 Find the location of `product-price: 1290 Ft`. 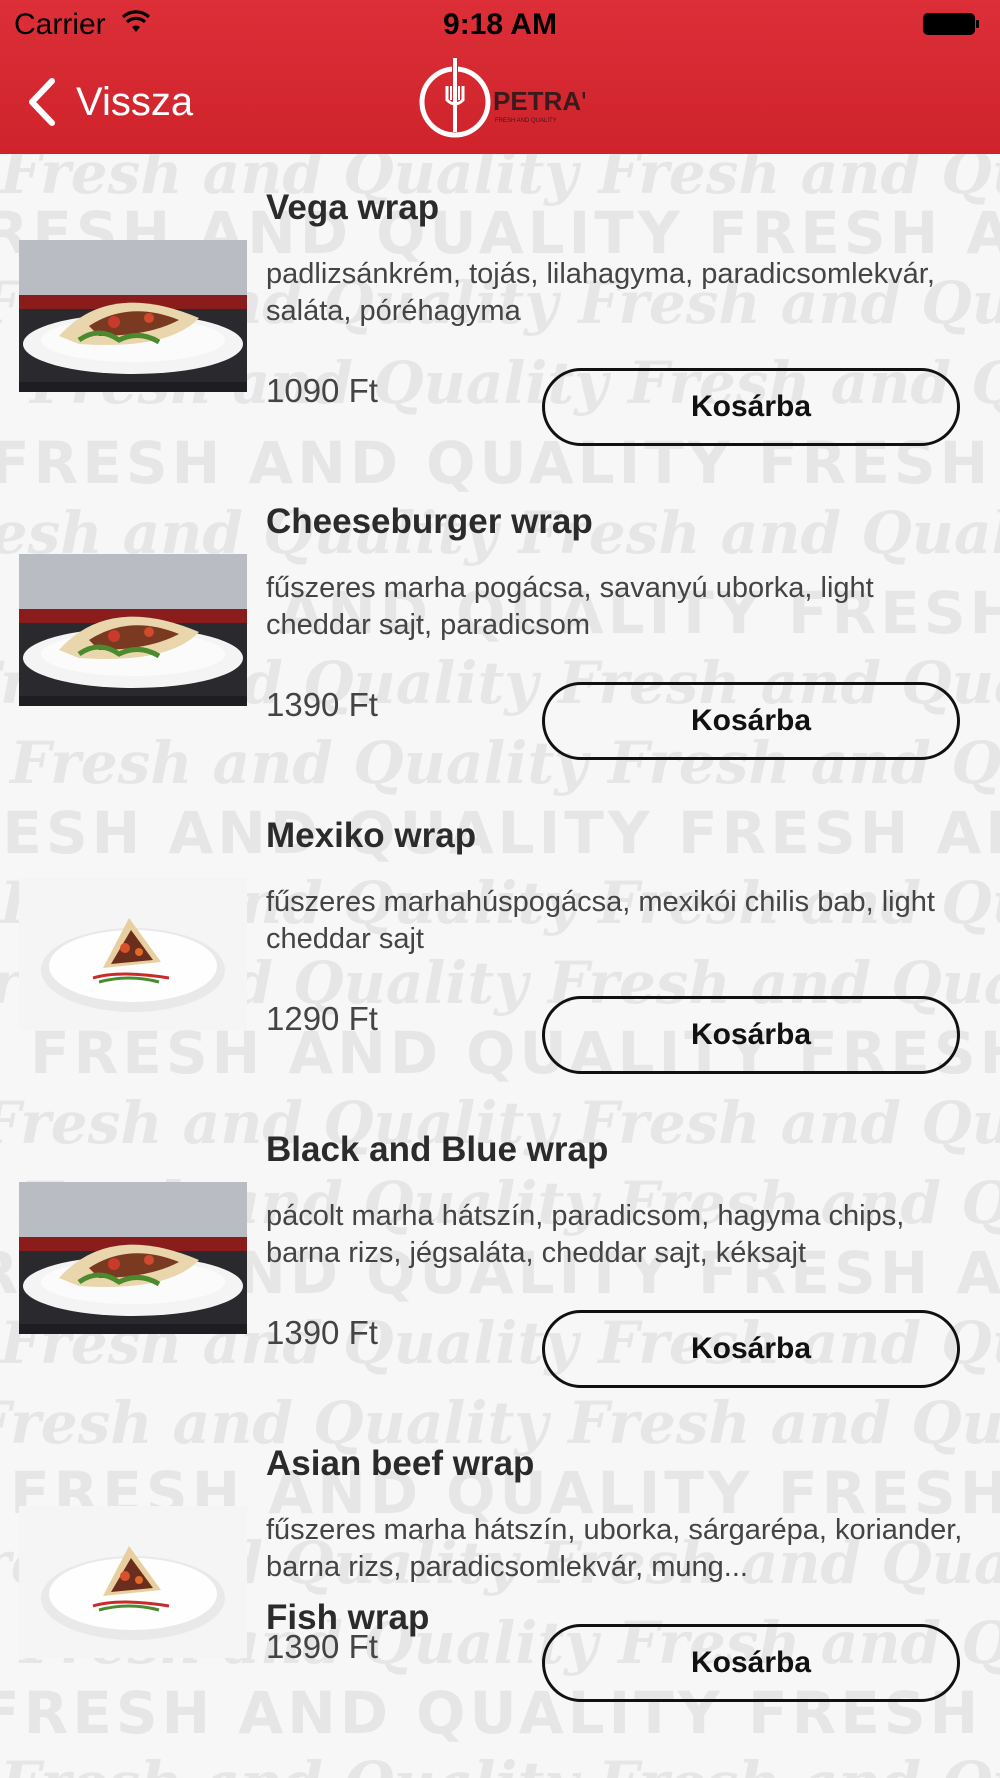

product-price: 1290 Ft is located at coordinates (322, 1018).